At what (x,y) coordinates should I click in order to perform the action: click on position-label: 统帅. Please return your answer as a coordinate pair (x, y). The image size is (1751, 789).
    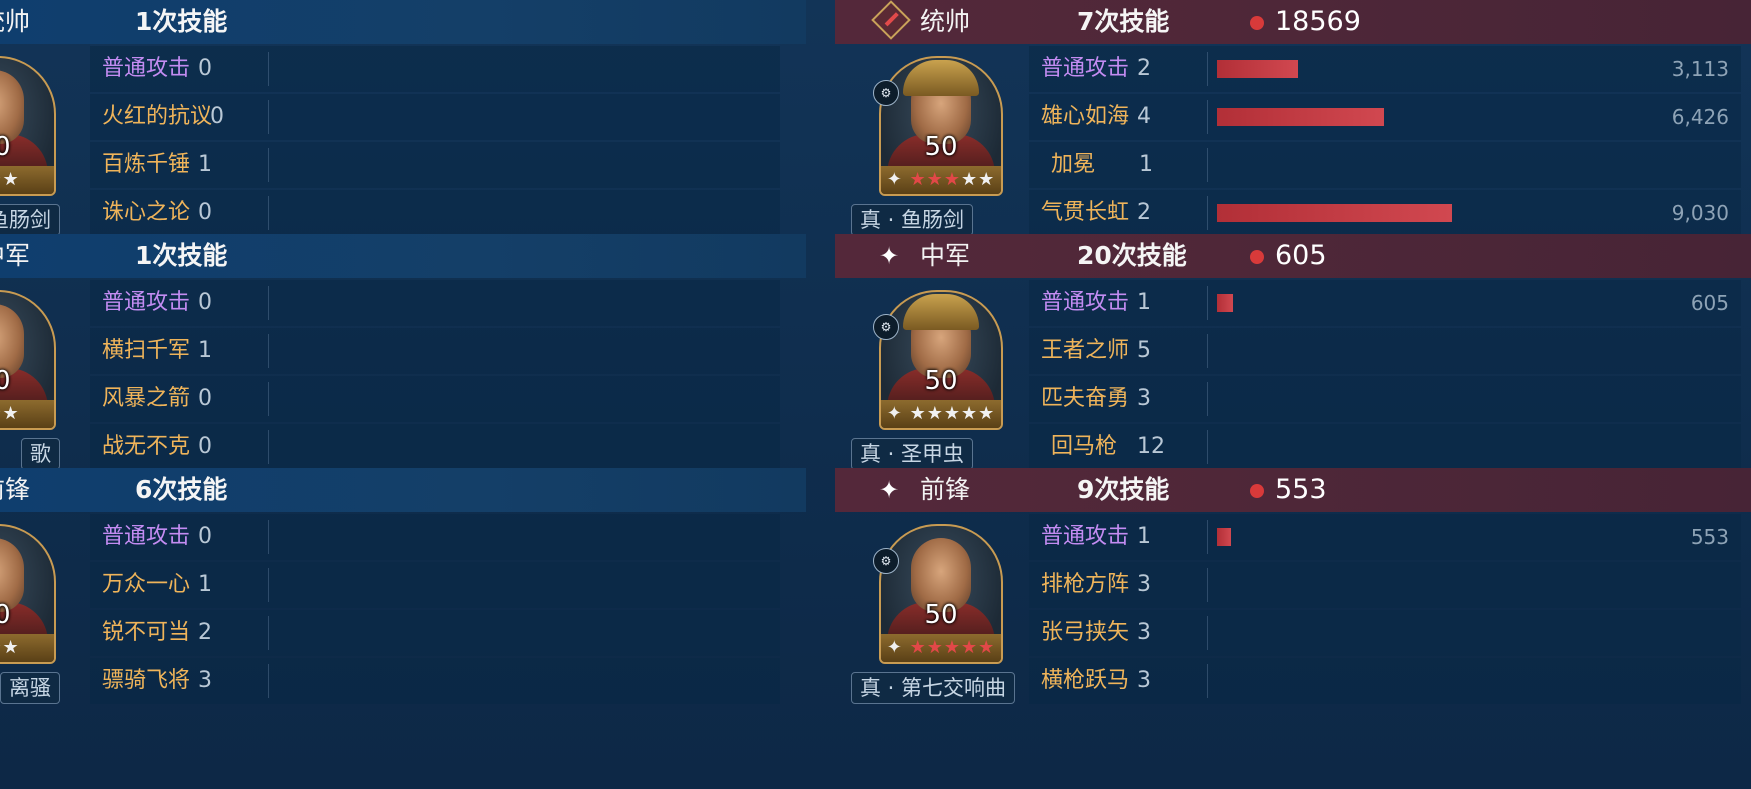
    Looking at the image, I should click on (15, 21).